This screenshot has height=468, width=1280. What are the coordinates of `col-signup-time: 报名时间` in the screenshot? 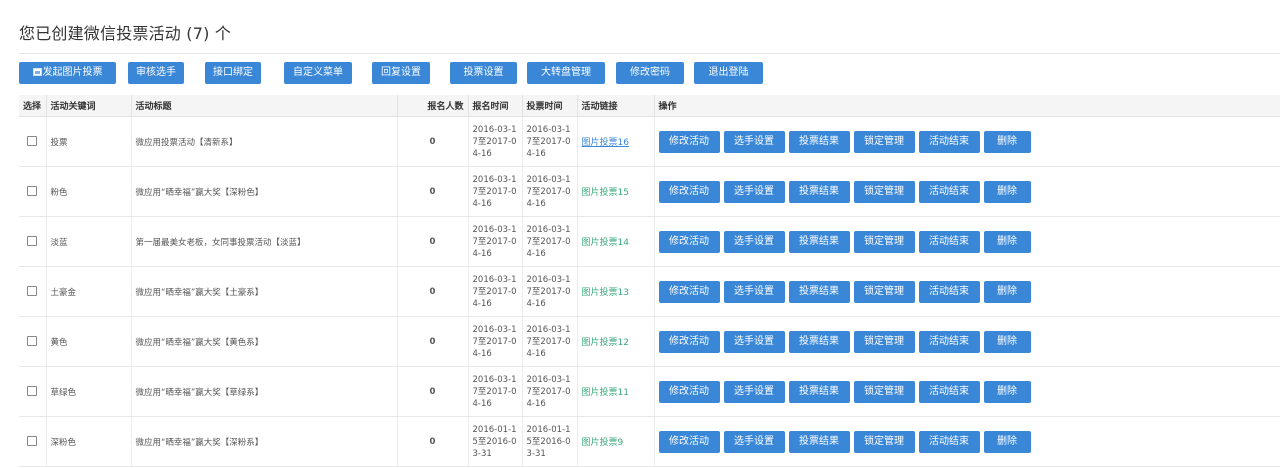 It's located at (494, 106).